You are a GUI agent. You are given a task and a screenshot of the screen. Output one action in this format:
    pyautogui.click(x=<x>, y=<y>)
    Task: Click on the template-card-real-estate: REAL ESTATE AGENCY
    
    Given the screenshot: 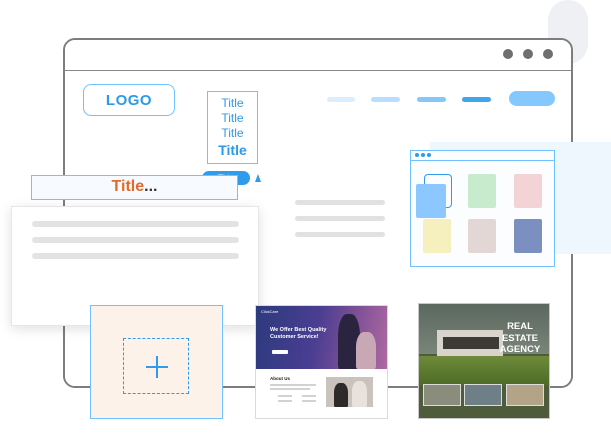 What is the action you would take?
    pyautogui.click(x=484, y=361)
    